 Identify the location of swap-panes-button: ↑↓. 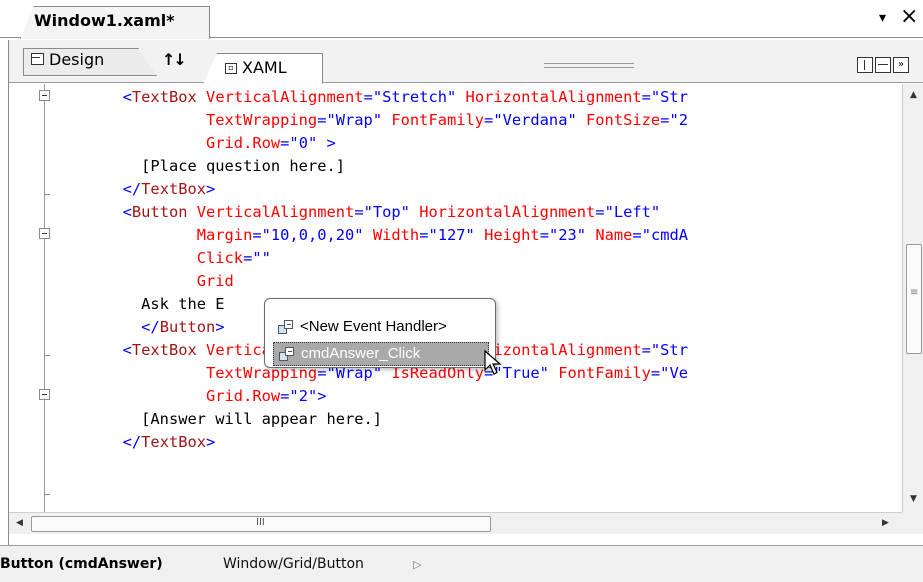
(174, 59).